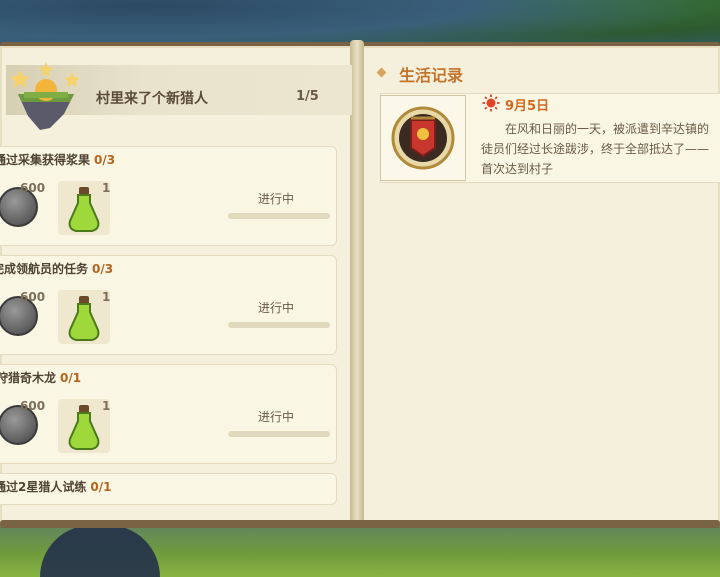 This screenshot has width=720, height=577. Describe the element at coordinates (43, 487) in the screenshot. I see `task-title-text: 通过2星猎人试练` at that location.